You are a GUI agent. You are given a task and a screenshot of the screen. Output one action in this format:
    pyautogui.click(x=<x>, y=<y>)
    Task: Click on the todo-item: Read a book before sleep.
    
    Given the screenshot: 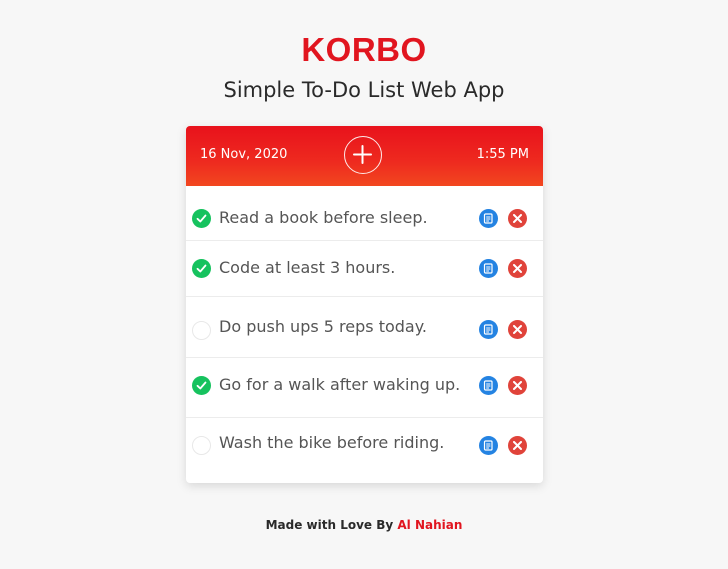 What is the action you would take?
    pyautogui.click(x=364, y=213)
    